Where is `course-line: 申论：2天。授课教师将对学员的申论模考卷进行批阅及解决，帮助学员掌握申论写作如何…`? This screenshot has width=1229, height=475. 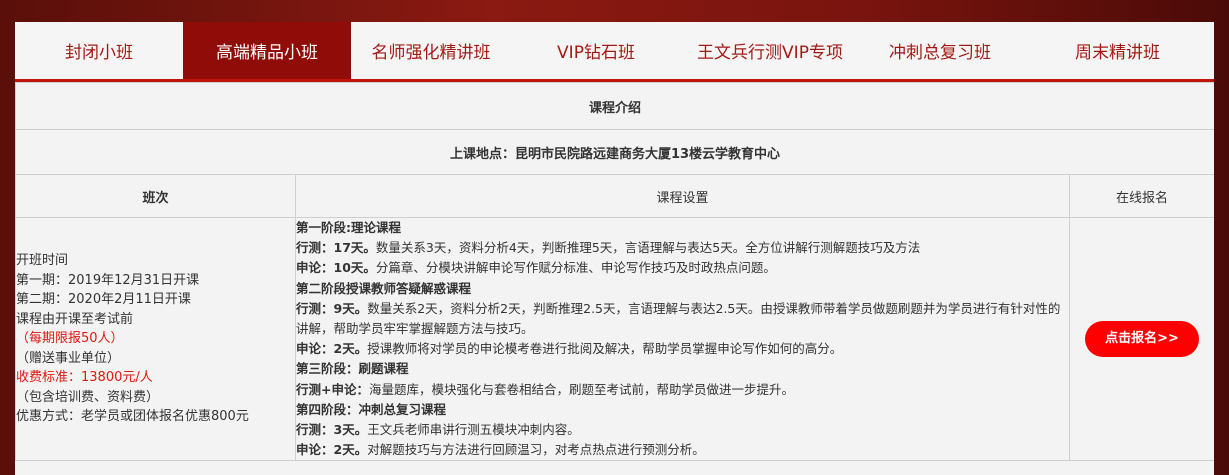 course-line: 申论：2天。授课教师将对学员的申论模考卷进行批阅及解决，帮助学员掌握申论写作如何… is located at coordinates (569, 349).